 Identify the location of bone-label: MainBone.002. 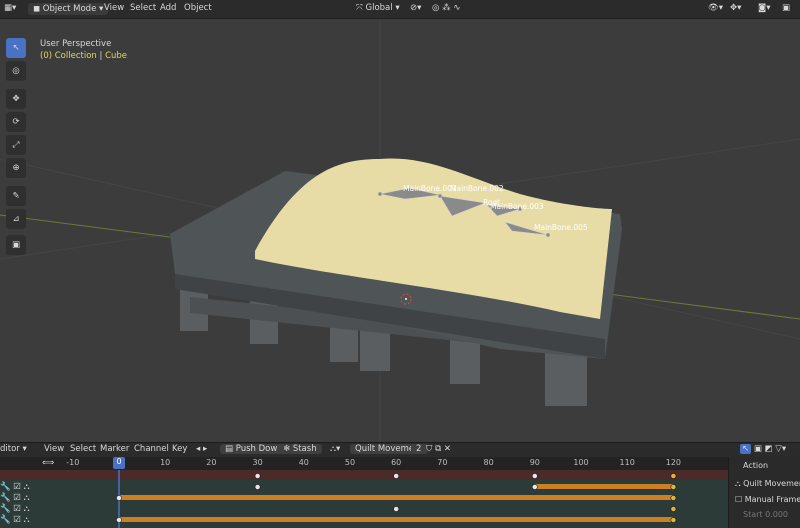
(477, 188).